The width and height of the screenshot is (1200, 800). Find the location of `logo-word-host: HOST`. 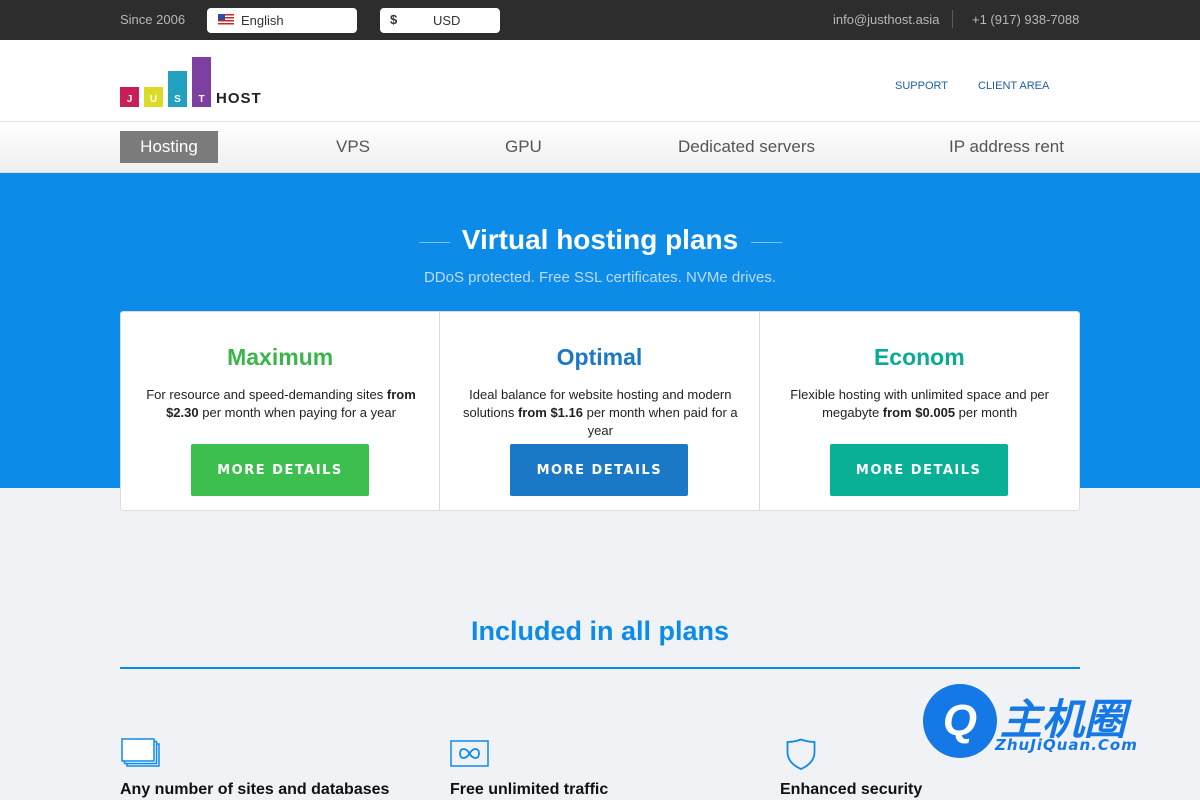

logo-word-host: HOST is located at coordinates (239, 98).